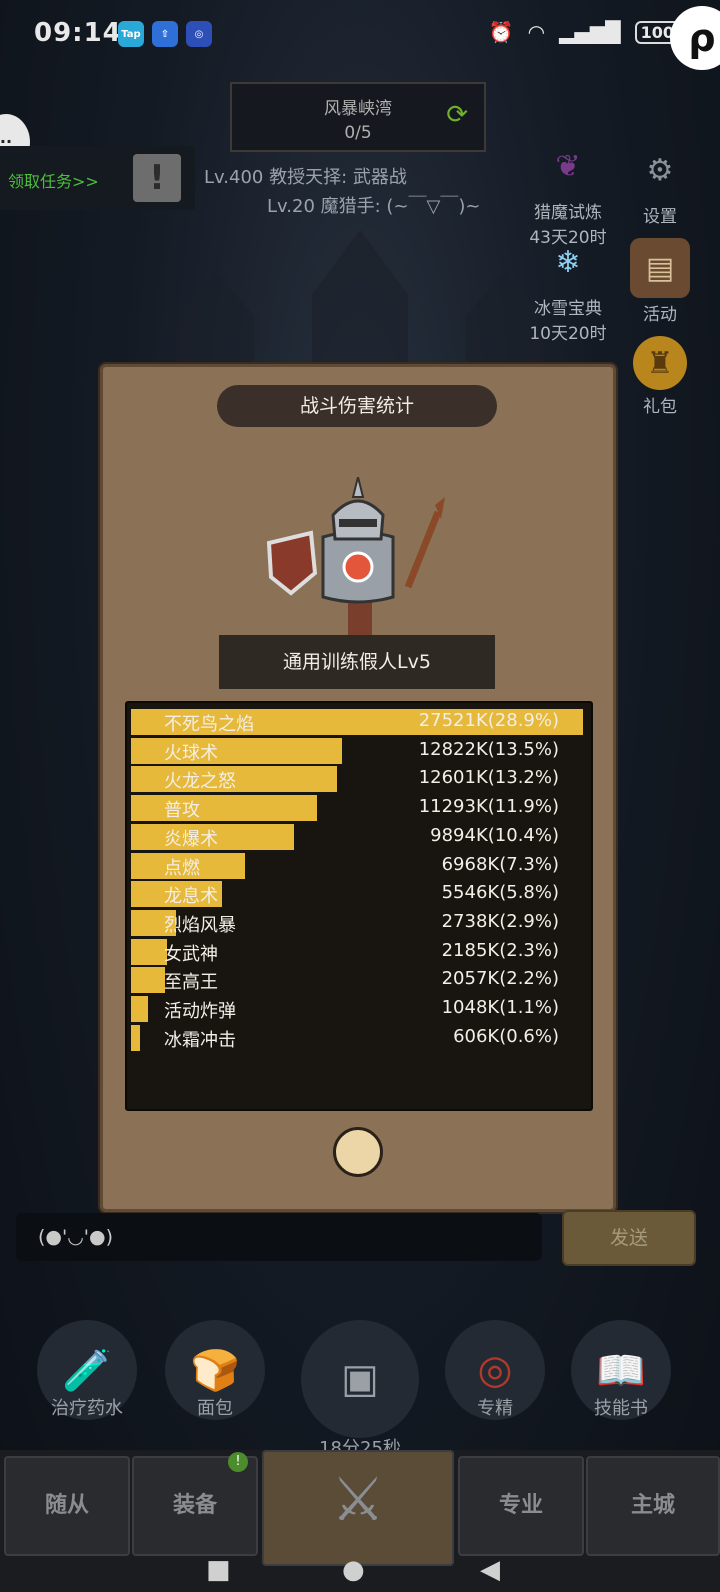 The width and height of the screenshot is (720, 1592). What do you see at coordinates (358, 117) in the screenshot?
I see `region-panel: 风暴峡湾 0/5 ⟳` at bounding box center [358, 117].